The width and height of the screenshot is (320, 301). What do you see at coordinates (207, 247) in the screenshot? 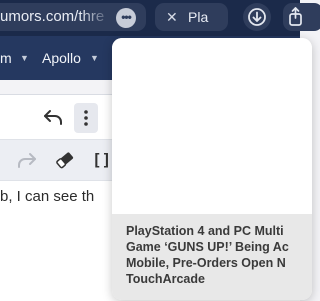
I see `preview-title-line: Game ‘GUNS UP!’ Being Ac` at bounding box center [207, 247].